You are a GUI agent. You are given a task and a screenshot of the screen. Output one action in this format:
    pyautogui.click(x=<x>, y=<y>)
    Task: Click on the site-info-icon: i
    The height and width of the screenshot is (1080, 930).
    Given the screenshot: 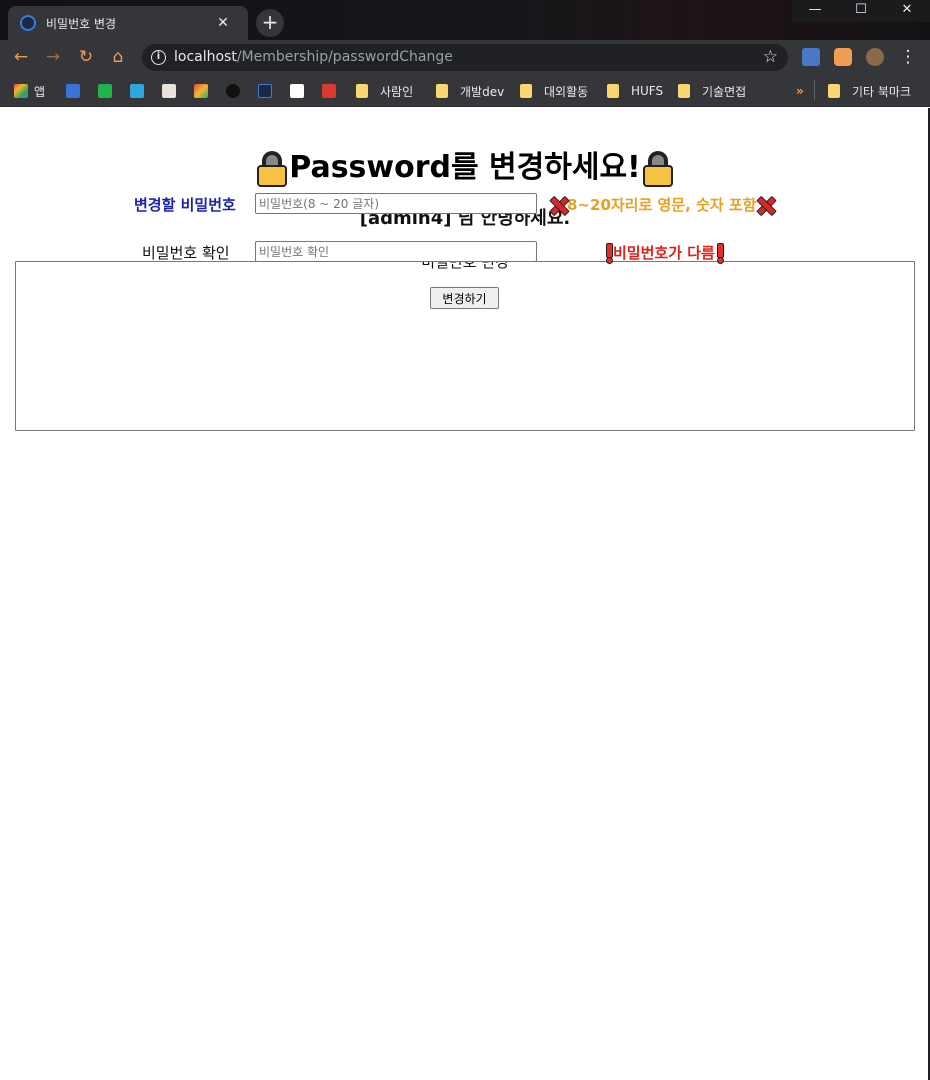 What is the action you would take?
    pyautogui.click(x=158, y=57)
    